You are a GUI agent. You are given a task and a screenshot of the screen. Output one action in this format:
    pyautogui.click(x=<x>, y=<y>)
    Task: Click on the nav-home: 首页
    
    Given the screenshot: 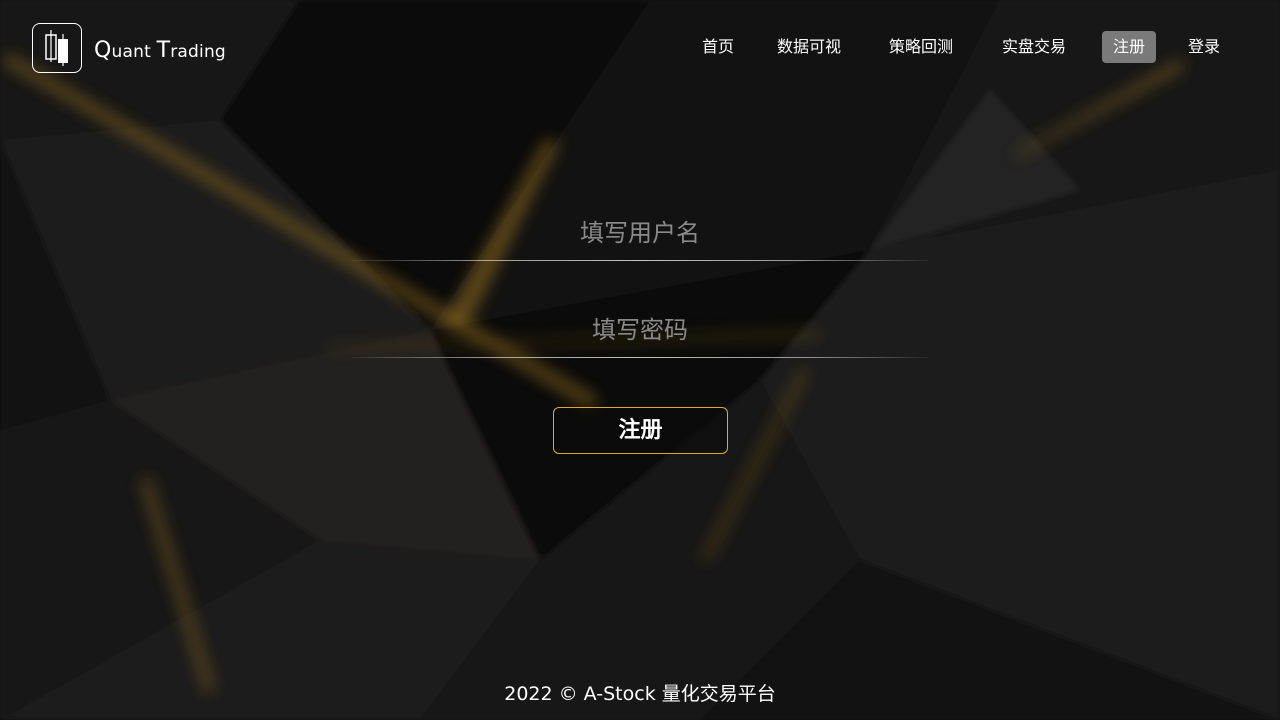 What is the action you would take?
    pyautogui.click(x=718, y=47)
    